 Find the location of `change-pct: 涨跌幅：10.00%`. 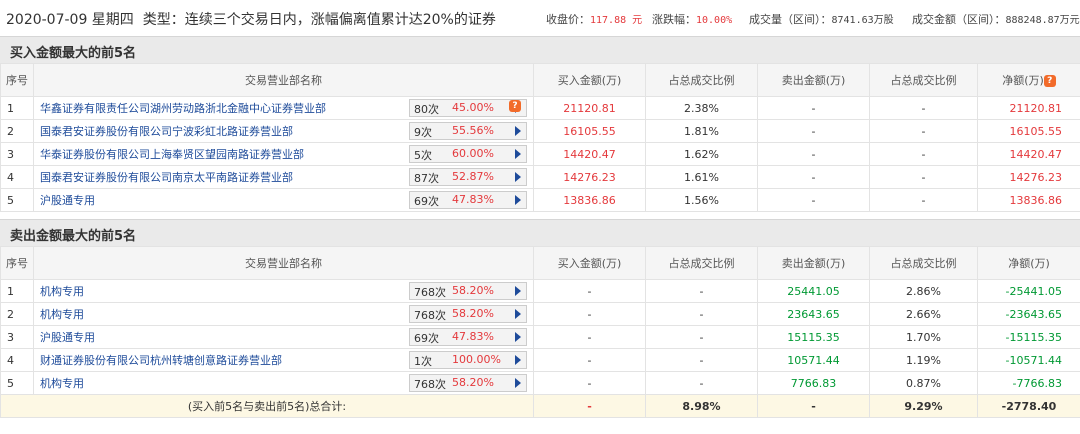

change-pct: 涨跌幅：10.00% is located at coordinates (692, 19).